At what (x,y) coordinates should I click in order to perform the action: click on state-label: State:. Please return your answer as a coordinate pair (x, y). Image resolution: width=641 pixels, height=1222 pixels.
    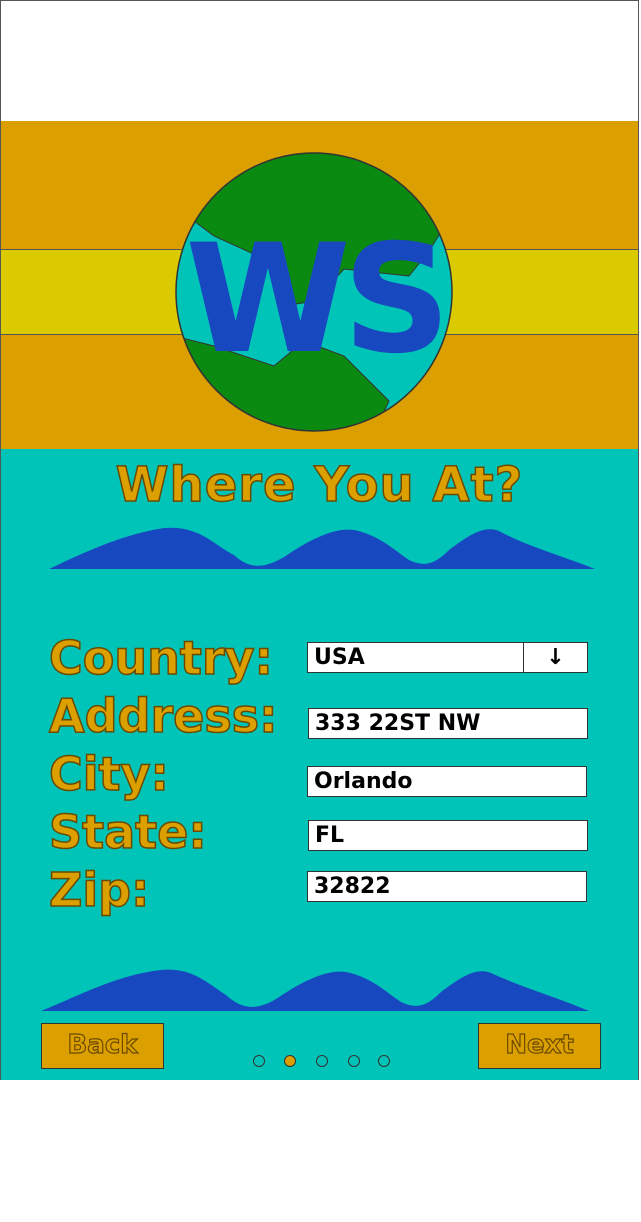
    Looking at the image, I should click on (127, 832).